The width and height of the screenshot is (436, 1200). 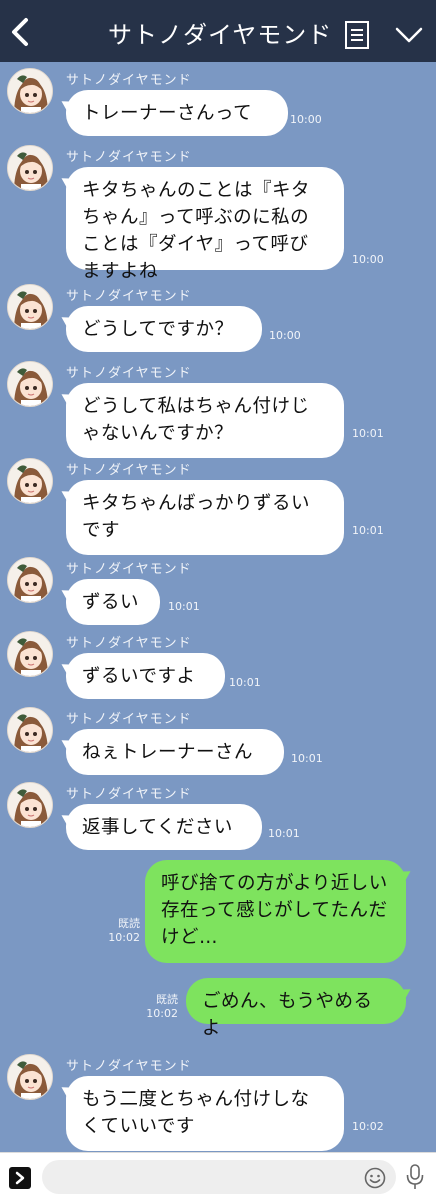 What do you see at coordinates (177, 113) in the screenshot?
I see `message-bubble: トレーナーさんって` at bounding box center [177, 113].